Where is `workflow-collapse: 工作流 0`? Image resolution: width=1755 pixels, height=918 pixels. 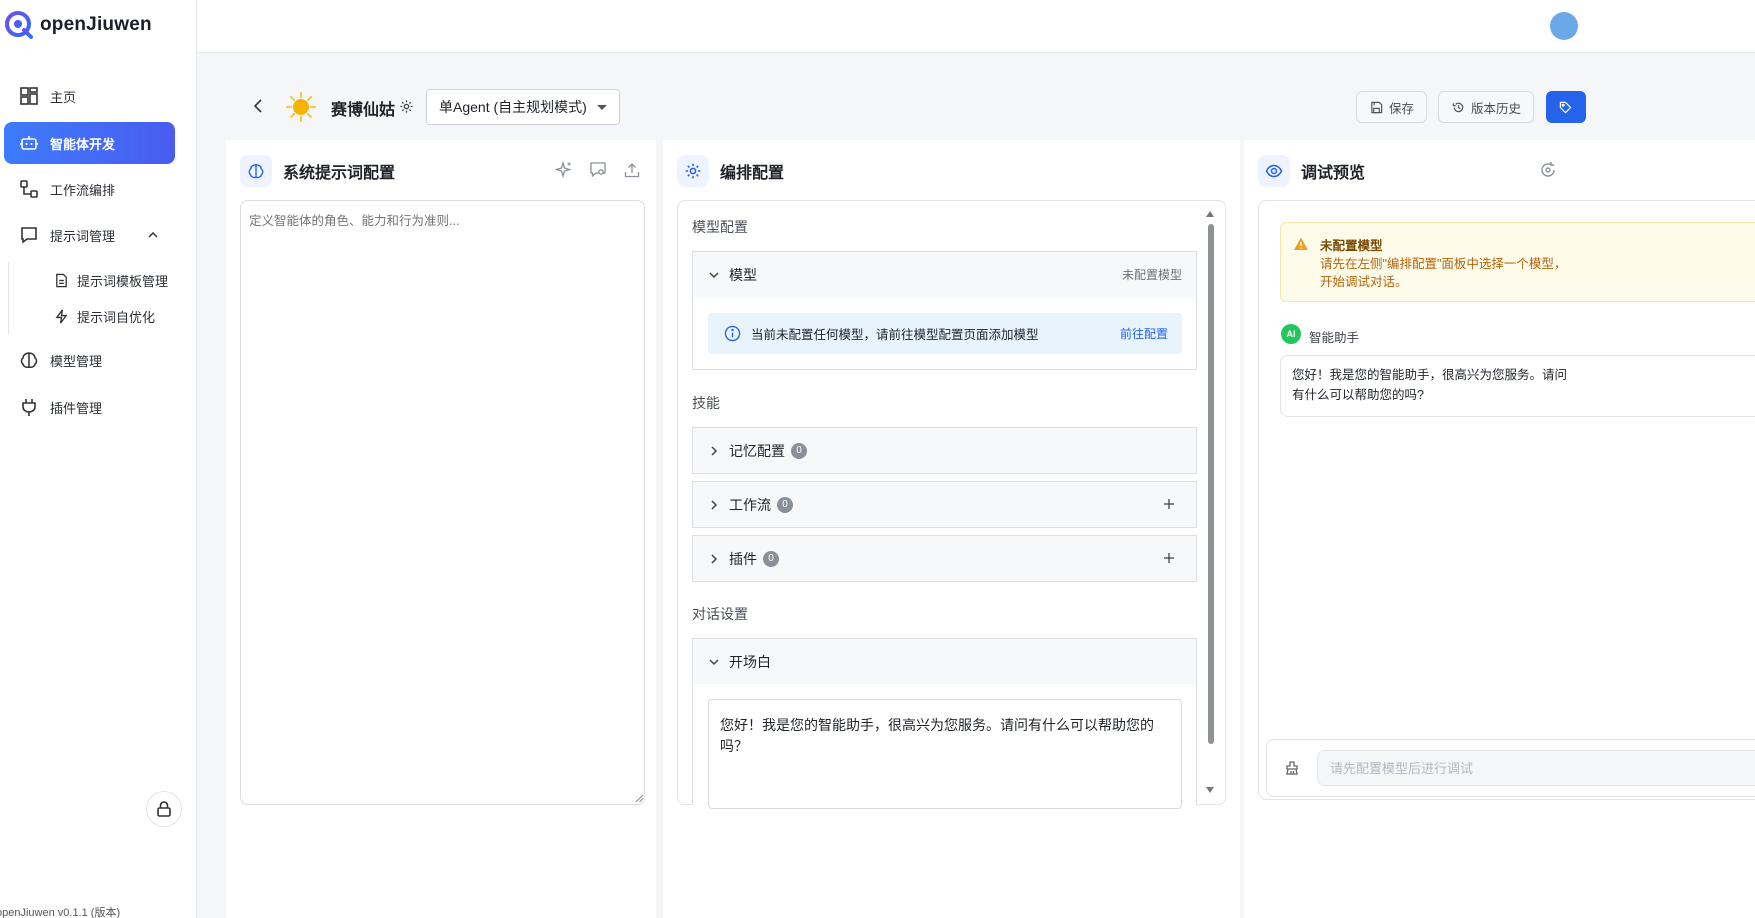 workflow-collapse: 工作流 0 is located at coordinates (944, 504).